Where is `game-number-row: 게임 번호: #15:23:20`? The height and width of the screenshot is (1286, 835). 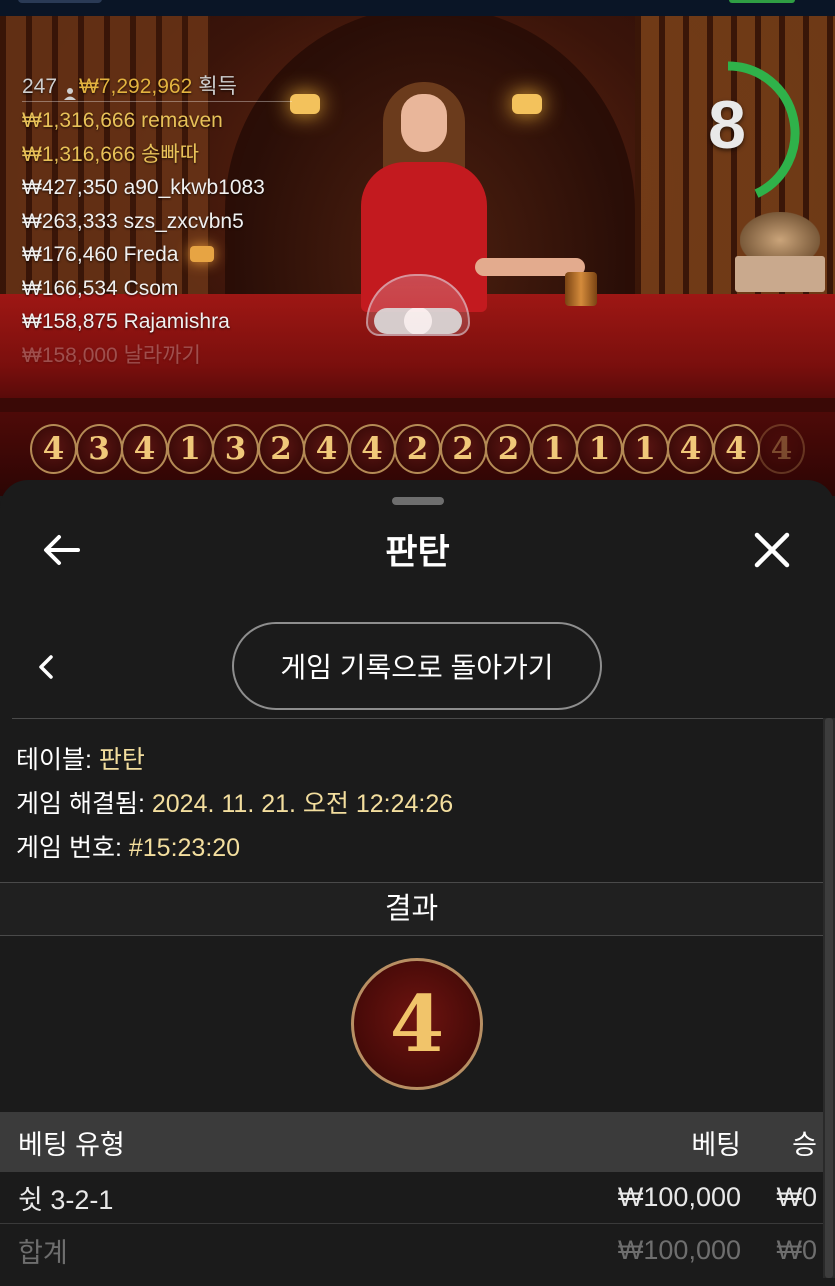
game-number-row: 게임 번호: #15:23:20 is located at coordinates (128, 848).